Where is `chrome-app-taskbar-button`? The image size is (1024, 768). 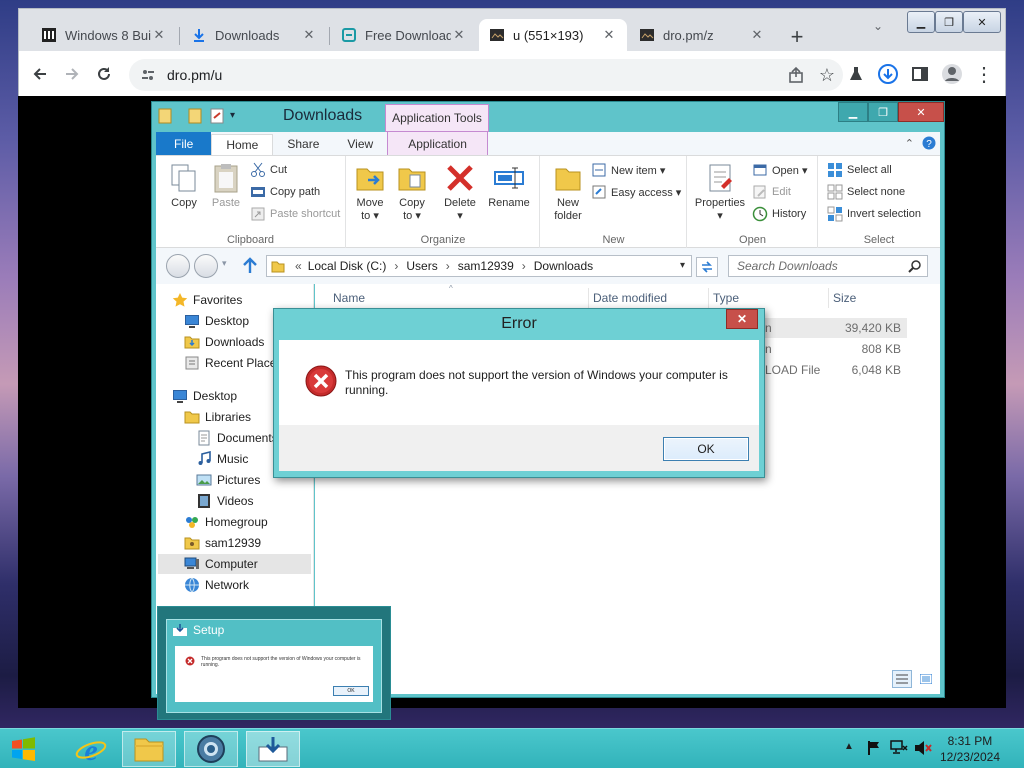
chrome-app-taskbar-button is located at coordinates (211, 749).